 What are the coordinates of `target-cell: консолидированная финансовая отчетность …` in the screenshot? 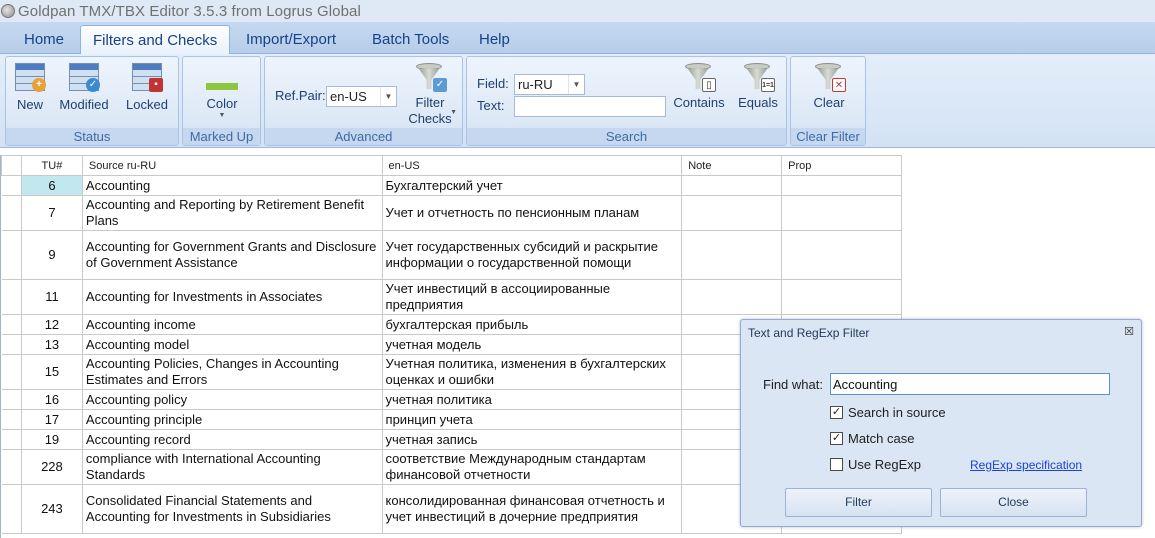 It's located at (532, 509).